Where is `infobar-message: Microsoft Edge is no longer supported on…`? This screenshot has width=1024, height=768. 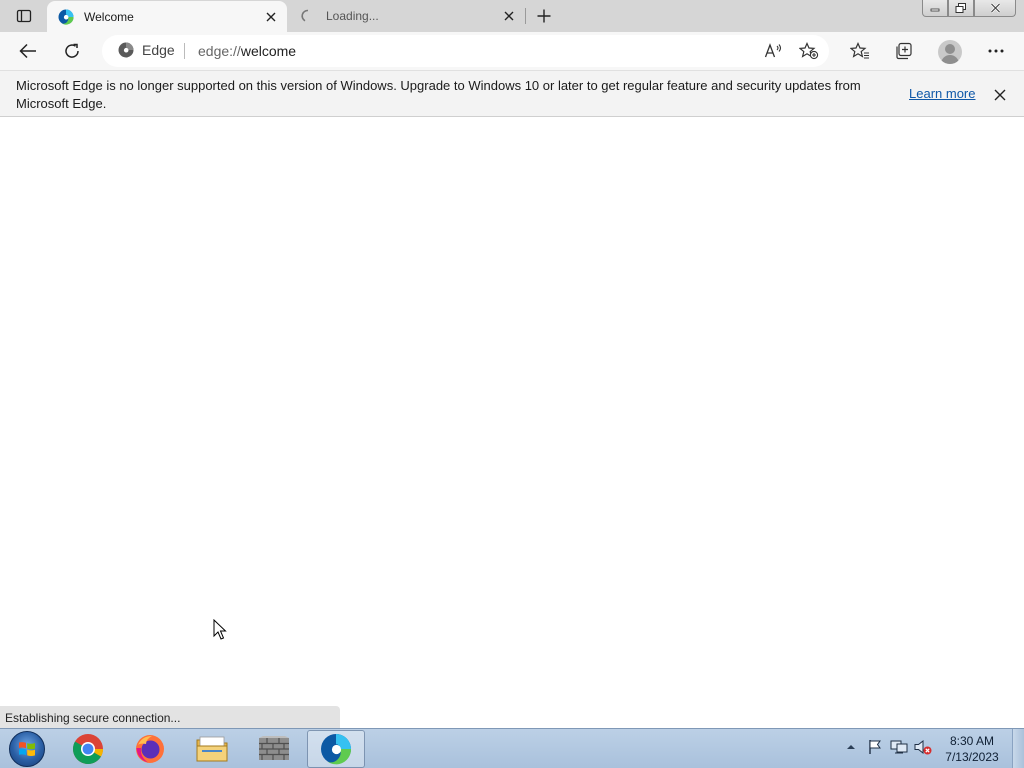
infobar-message: Microsoft Edge is no longer supported on… is located at coordinates (438, 94).